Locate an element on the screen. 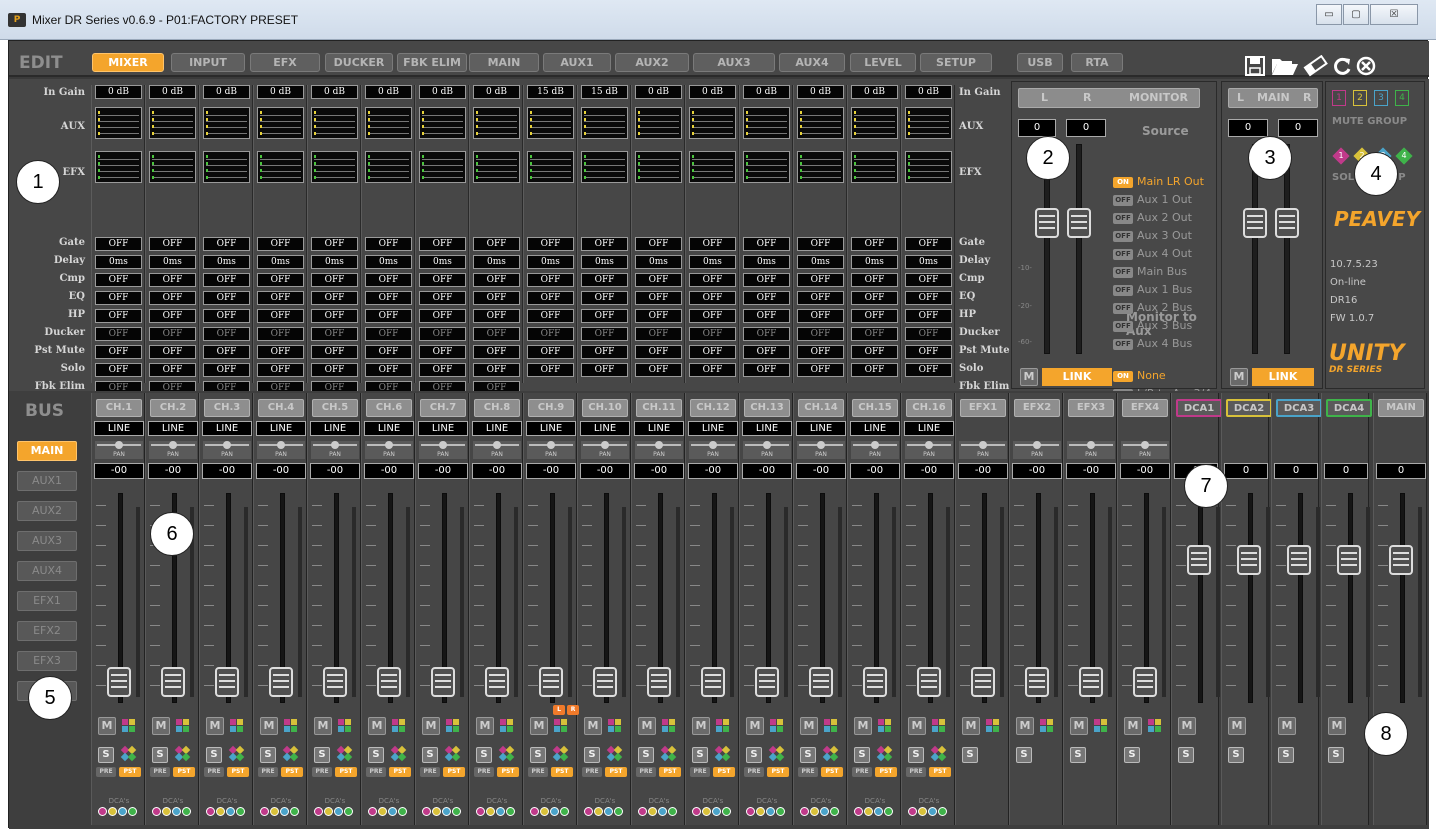 Image resolution: width=1436 pixels, height=832 pixels. bus-button-aux3: AUX3 is located at coordinates (47, 541).